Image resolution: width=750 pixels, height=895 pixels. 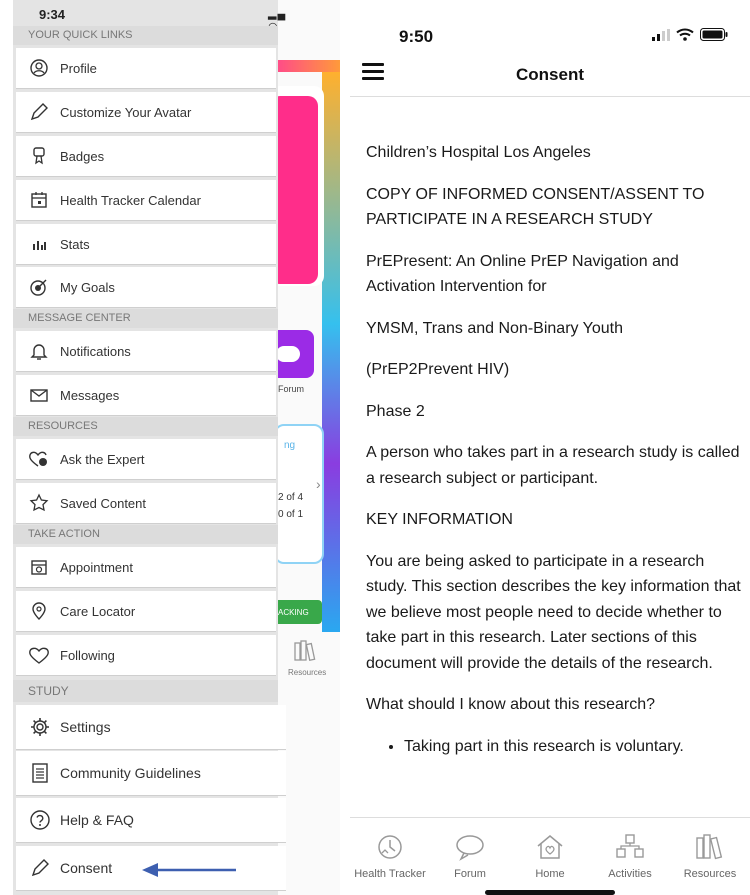 I want to click on drawer-item-care-locator: Care Locator, so click(x=146, y=611).